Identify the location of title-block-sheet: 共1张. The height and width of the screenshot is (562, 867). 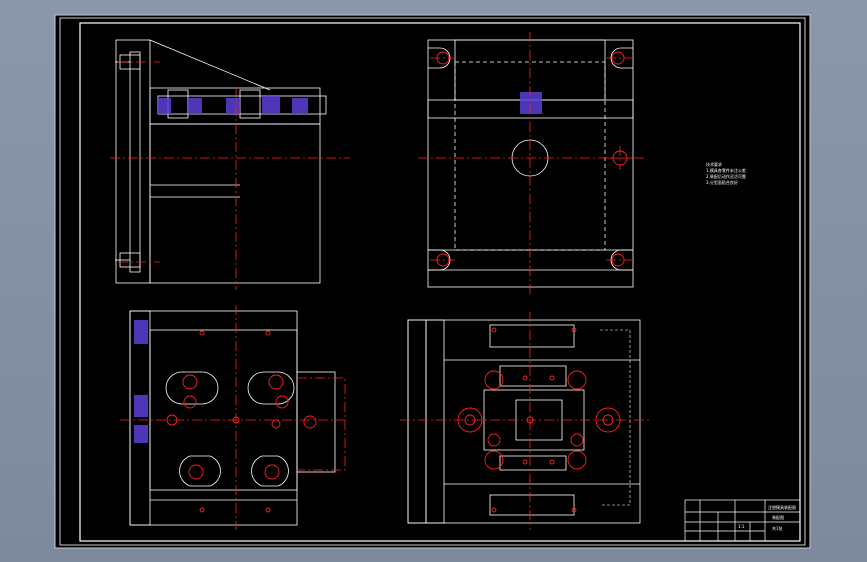
(777, 528).